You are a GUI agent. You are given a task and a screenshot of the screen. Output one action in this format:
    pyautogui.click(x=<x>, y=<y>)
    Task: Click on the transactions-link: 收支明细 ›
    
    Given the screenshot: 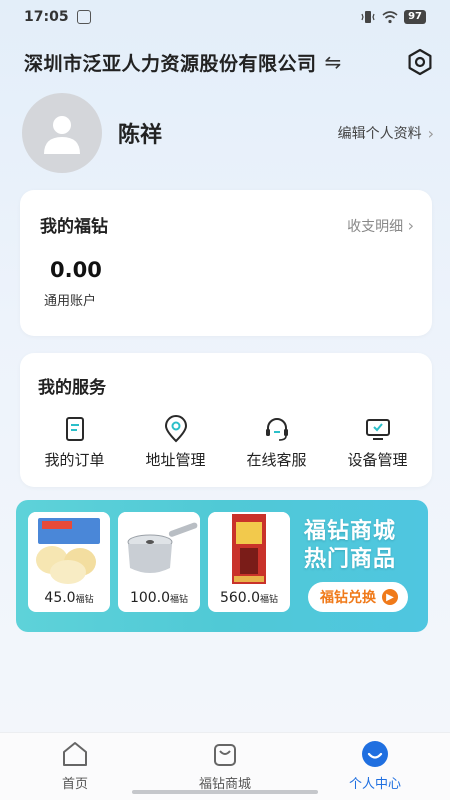 What is the action you would take?
    pyautogui.click(x=380, y=226)
    